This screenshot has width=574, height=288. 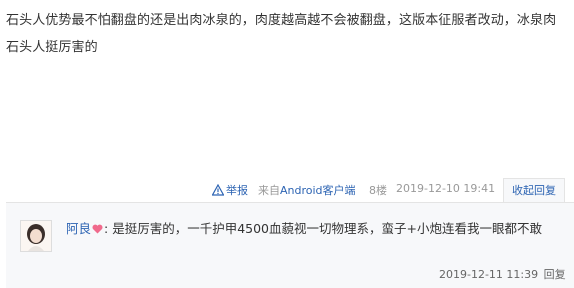 What do you see at coordinates (489, 274) in the screenshot?
I see `reply-datetime: 2019-12-11 11:39` at bounding box center [489, 274].